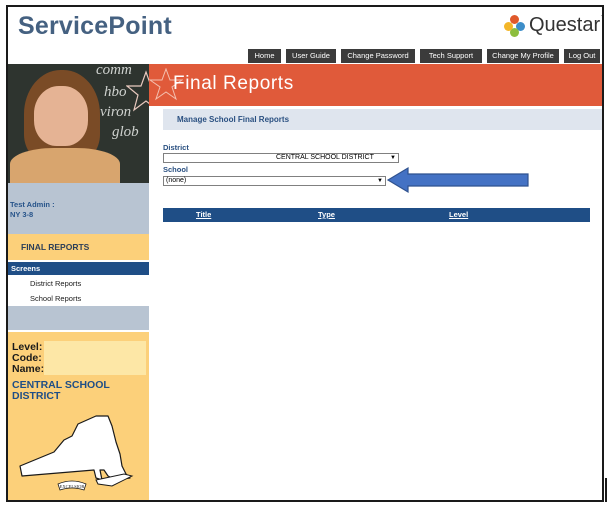 Image resolution: width=611 pixels, height=508 pixels. Describe the element at coordinates (76, 453) in the screenshot. I see `state-map-icon: EXCELSIOR` at that location.